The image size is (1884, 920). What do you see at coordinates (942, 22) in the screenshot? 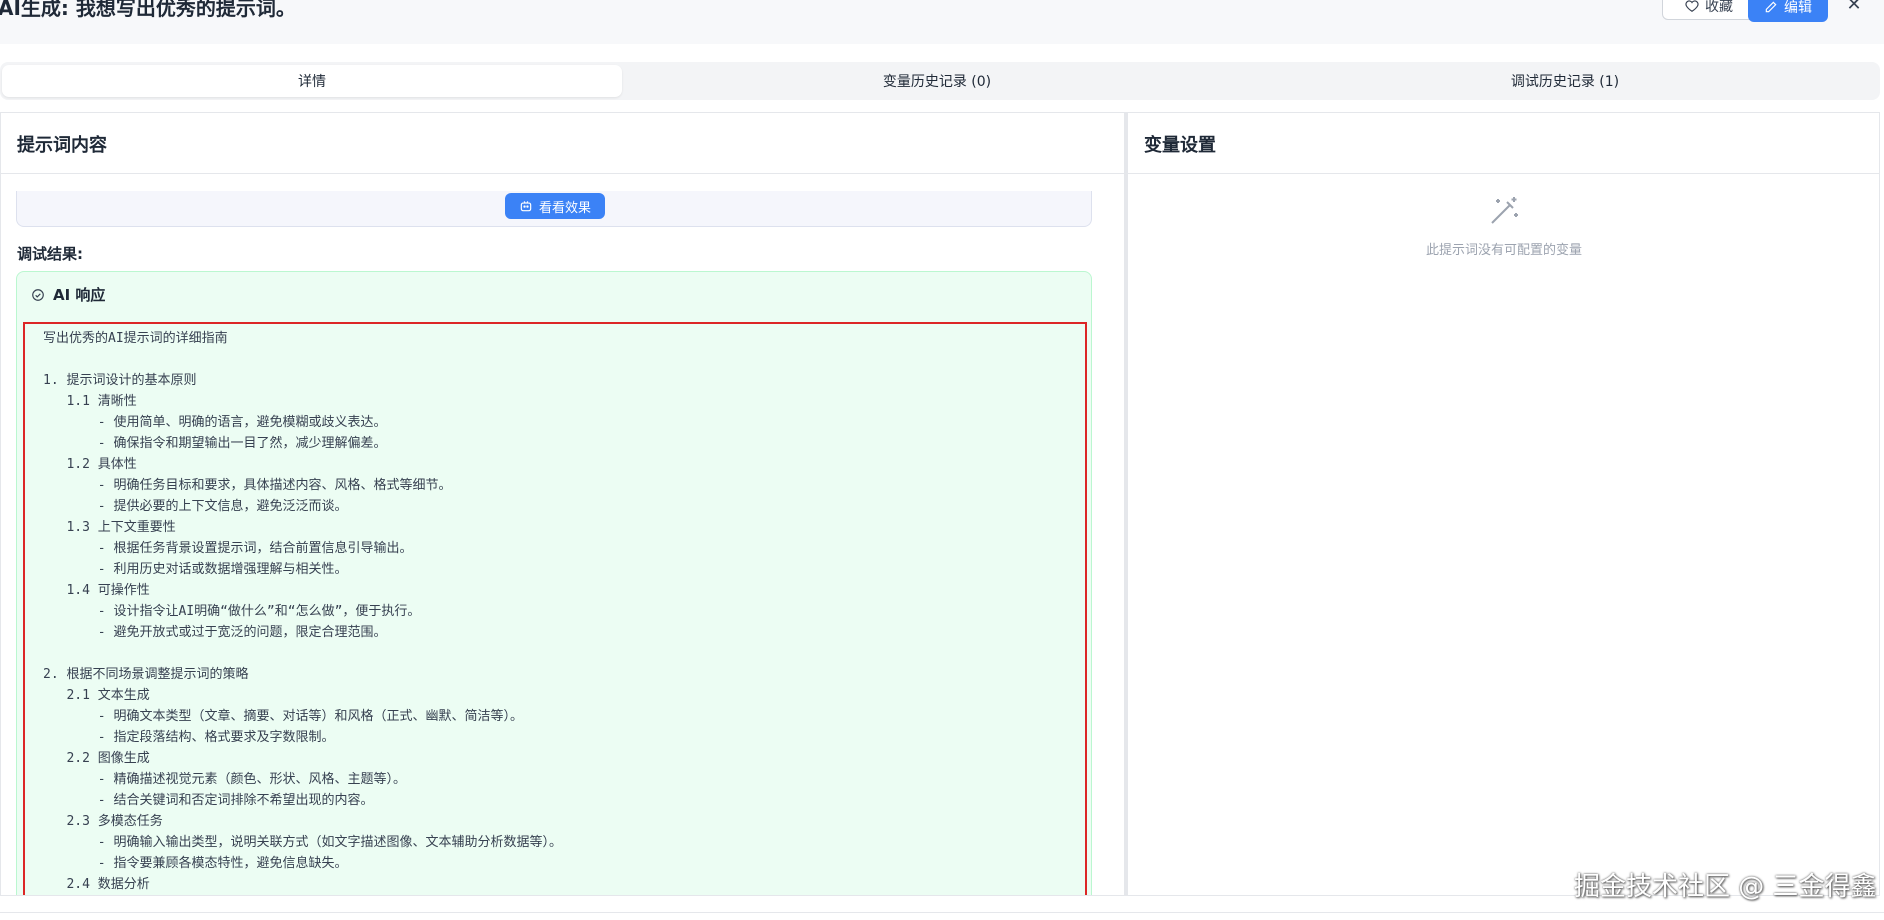
I see `modal-header: AI生成: 我想写出优秀的提示词。 收藏 编辑 ✕` at bounding box center [942, 22].